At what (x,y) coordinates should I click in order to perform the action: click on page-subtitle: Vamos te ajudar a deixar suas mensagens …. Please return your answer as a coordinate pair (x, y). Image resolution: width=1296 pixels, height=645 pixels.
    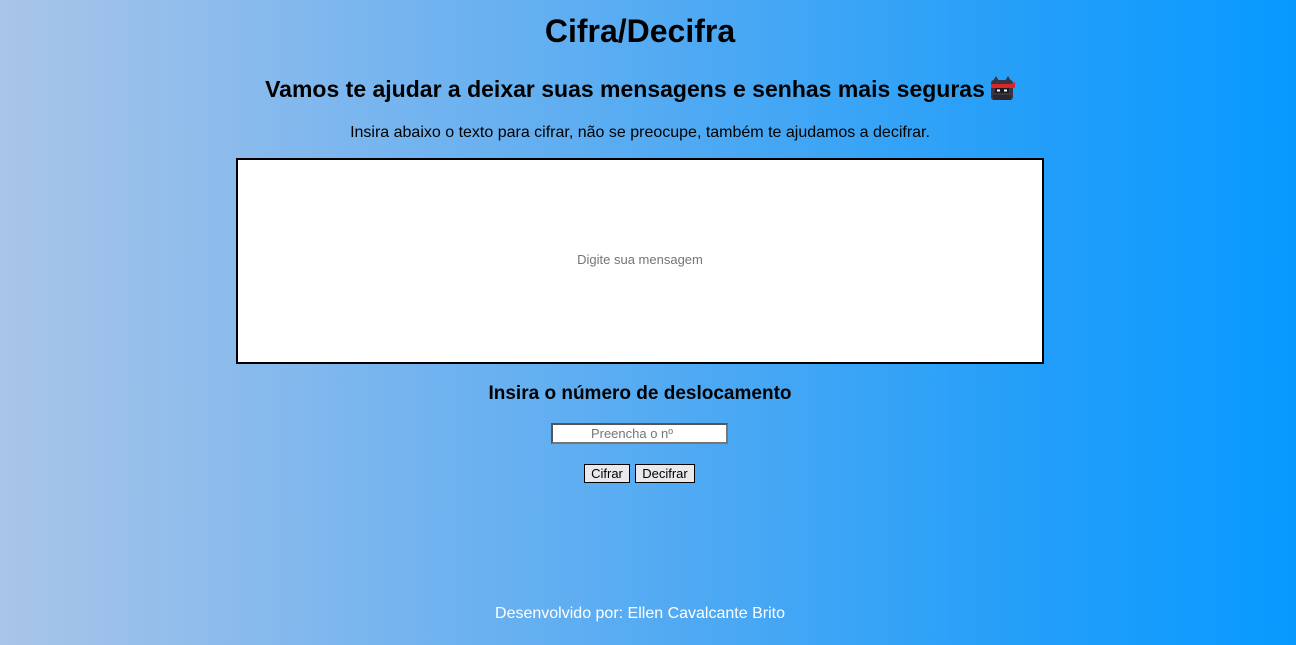
    Looking at the image, I should click on (640, 89).